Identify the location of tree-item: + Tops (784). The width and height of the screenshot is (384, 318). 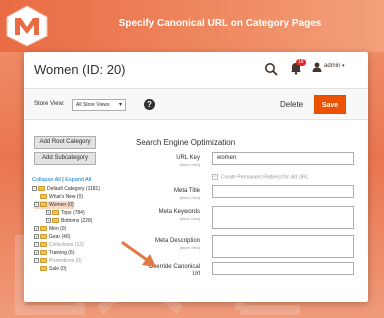
(65, 213).